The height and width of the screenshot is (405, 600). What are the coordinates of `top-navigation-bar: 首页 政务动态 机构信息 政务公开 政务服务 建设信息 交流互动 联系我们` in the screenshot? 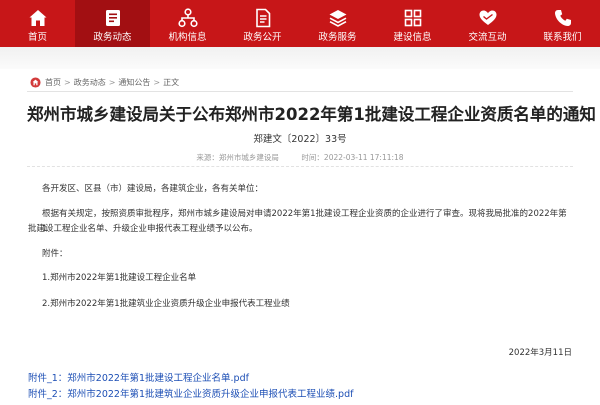 It's located at (300, 23).